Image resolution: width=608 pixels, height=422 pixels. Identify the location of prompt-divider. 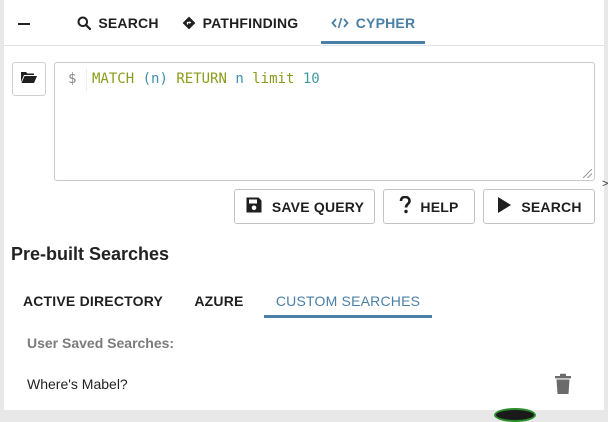
(86, 80).